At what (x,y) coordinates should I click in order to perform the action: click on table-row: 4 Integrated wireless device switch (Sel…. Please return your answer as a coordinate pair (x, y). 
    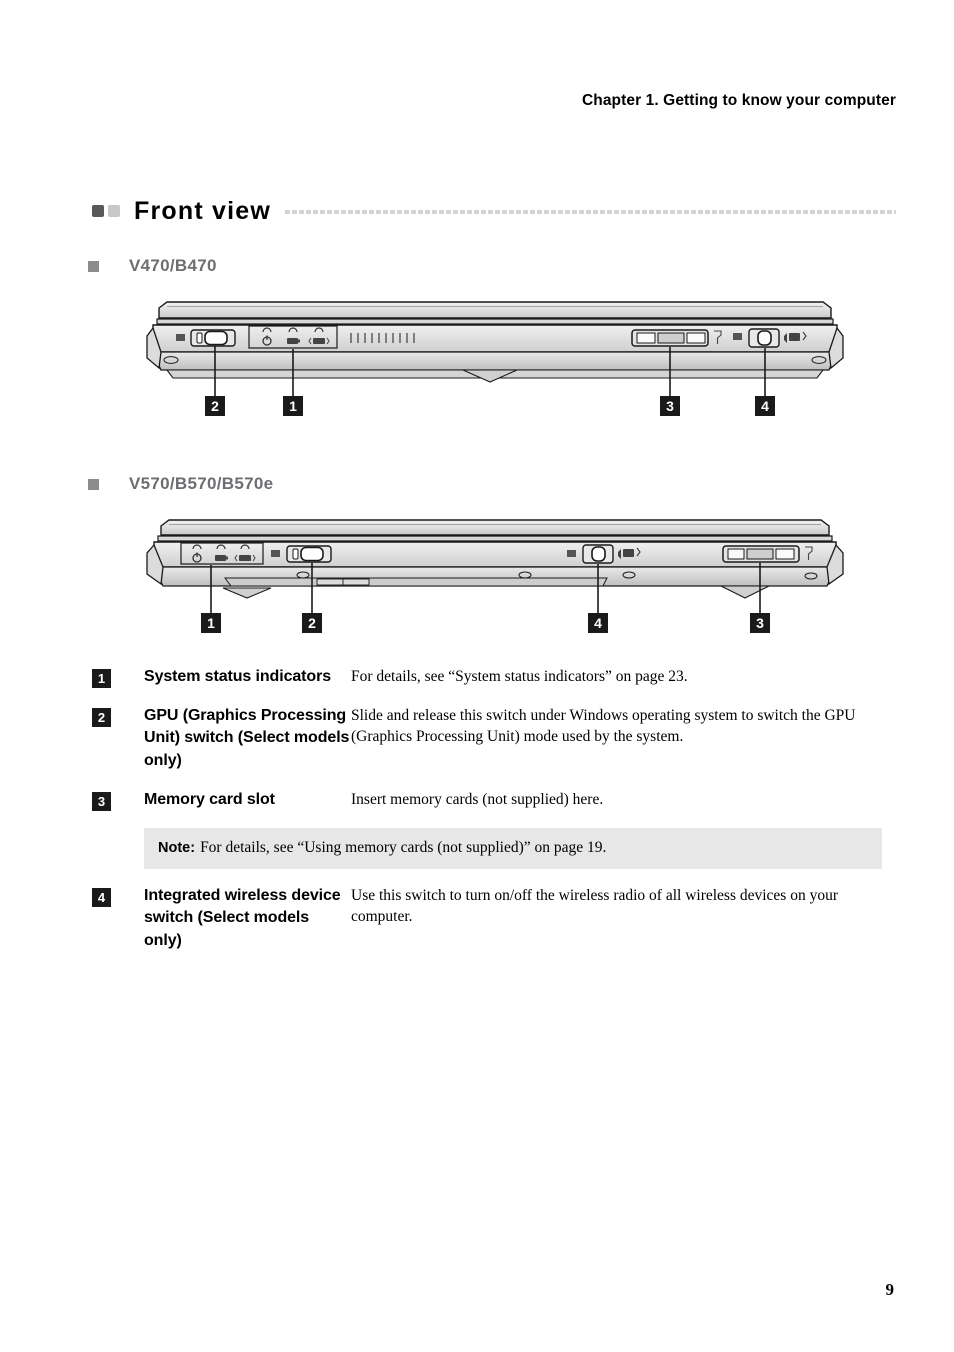
    Looking at the image, I should click on (487, 919).